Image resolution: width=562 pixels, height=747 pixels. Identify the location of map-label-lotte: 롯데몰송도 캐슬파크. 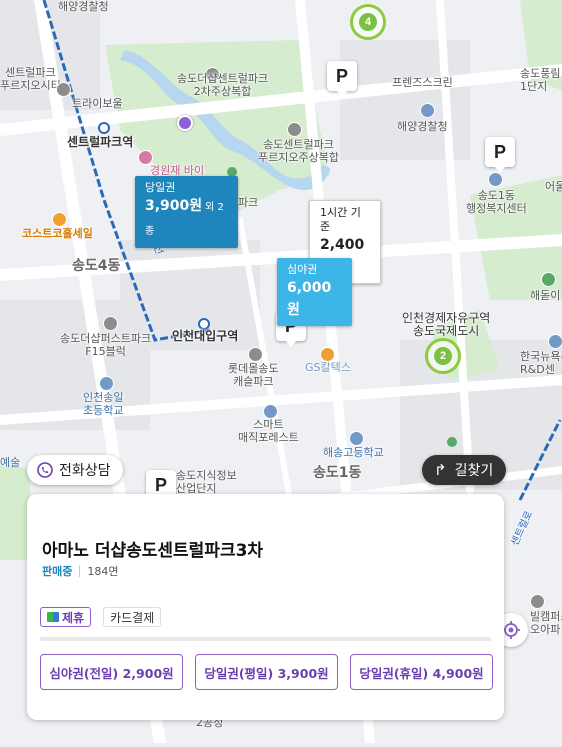
(253, 375).